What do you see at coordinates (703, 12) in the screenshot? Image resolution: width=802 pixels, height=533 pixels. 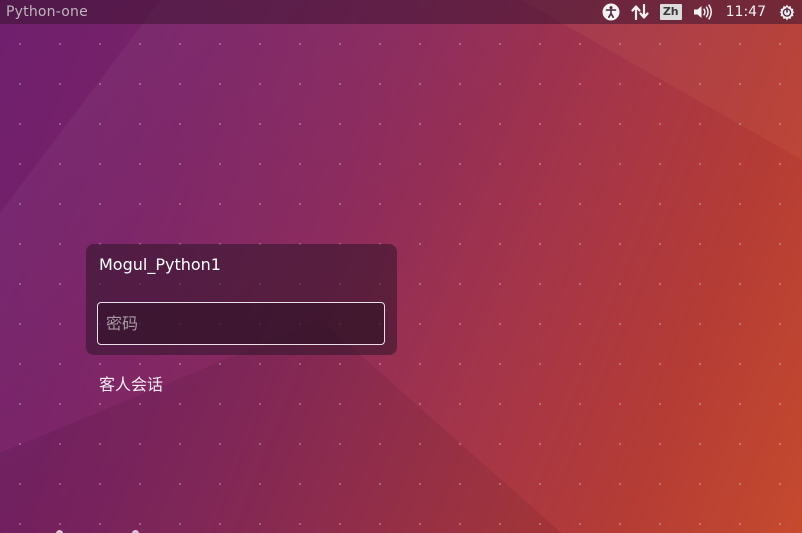 I see `volume-icon` at bounding box center [703, 12].